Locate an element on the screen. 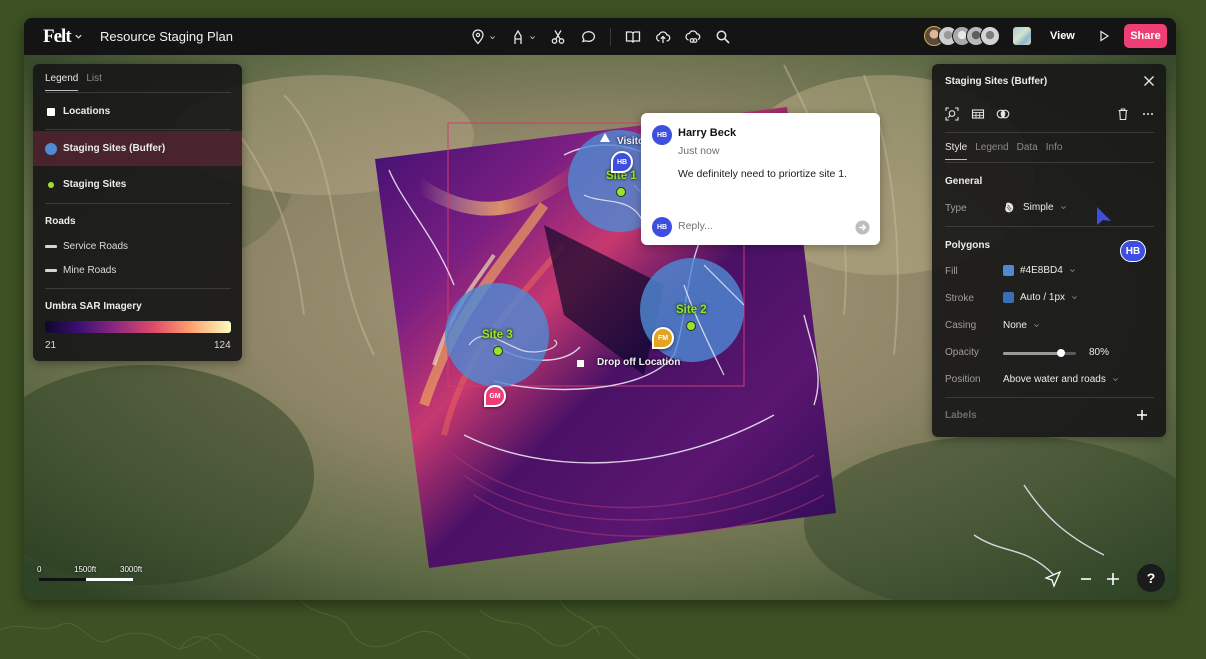 This screenshot has height=659, width=1206. legend-item-mine-roads: Mine Roads is located at coordinates (137, 270).